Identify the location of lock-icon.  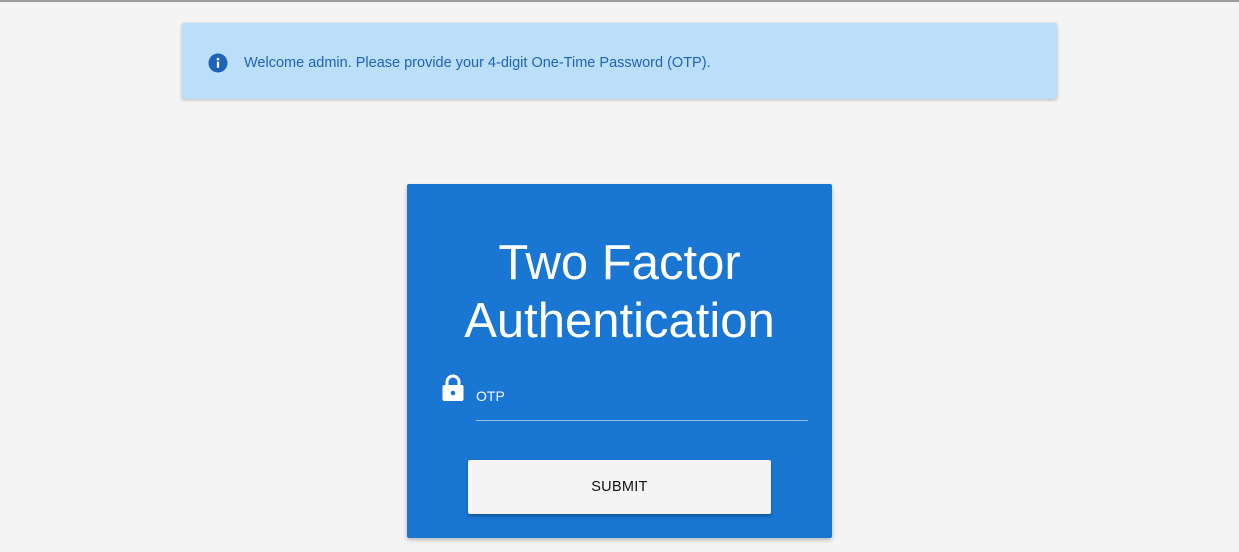
(453, 388).